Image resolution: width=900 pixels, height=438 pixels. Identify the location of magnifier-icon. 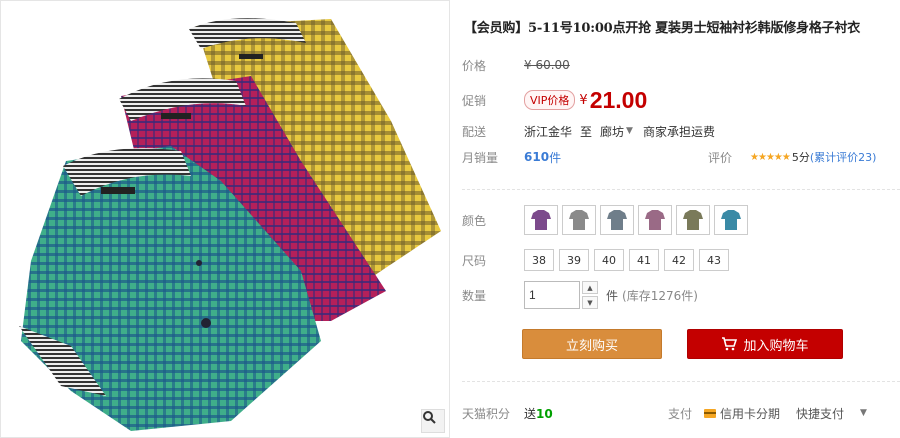
(429, 417).